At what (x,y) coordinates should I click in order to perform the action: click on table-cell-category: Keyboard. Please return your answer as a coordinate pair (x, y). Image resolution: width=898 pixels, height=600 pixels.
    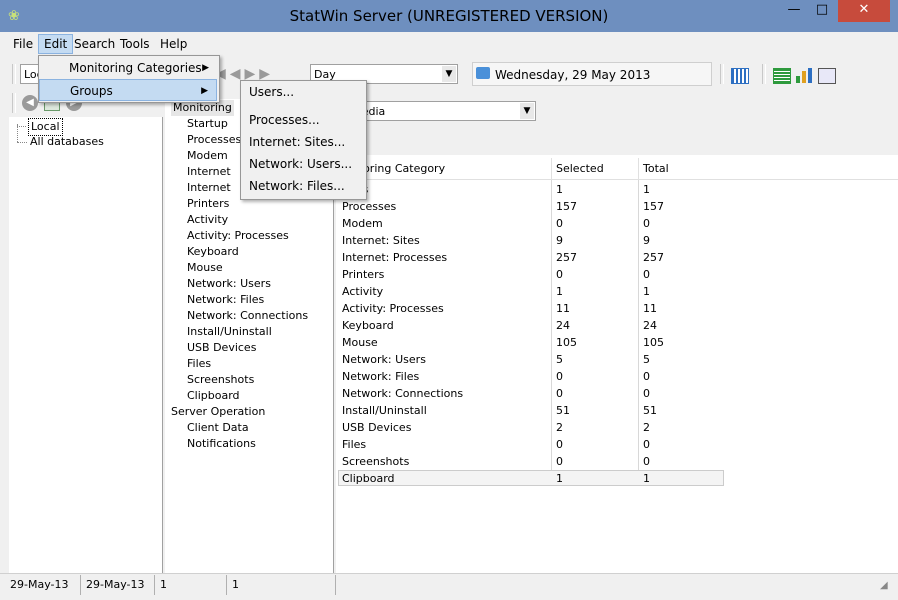
    Looking at the image, I should click on (368, 325).